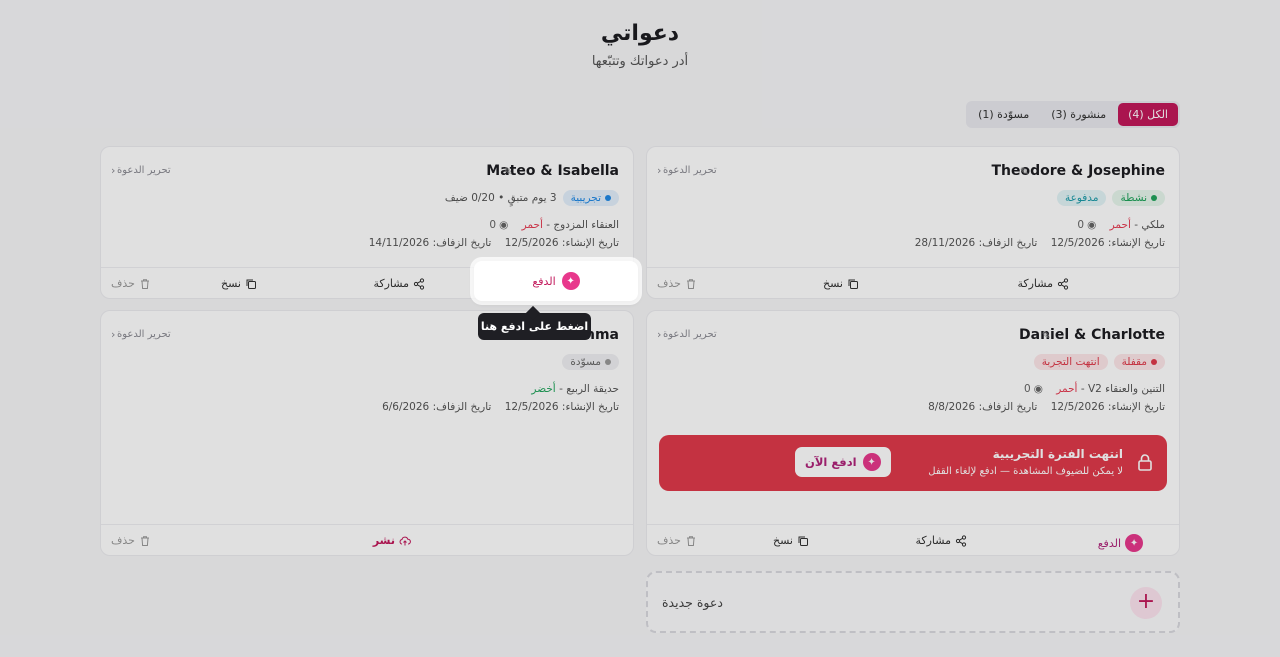  What do you see at coordinates (1070, 362) in the screenshot?
I see `trial-ended-badge: انتهت التجربة` at bounding box center [1070, 362].